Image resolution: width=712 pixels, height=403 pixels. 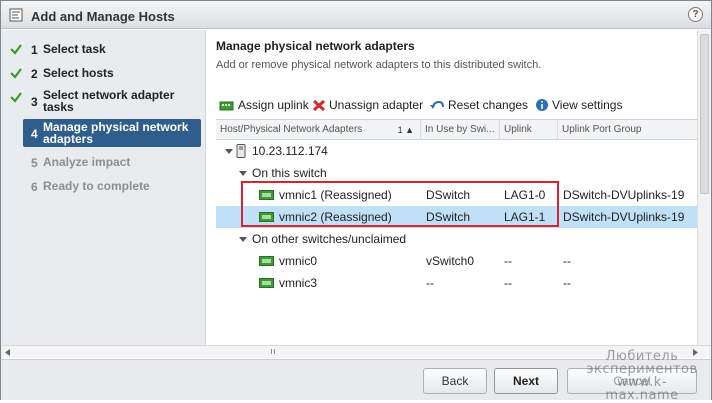 I want to click on dialog-title: Add and Manage Hosts, so click(x=103, y=16).